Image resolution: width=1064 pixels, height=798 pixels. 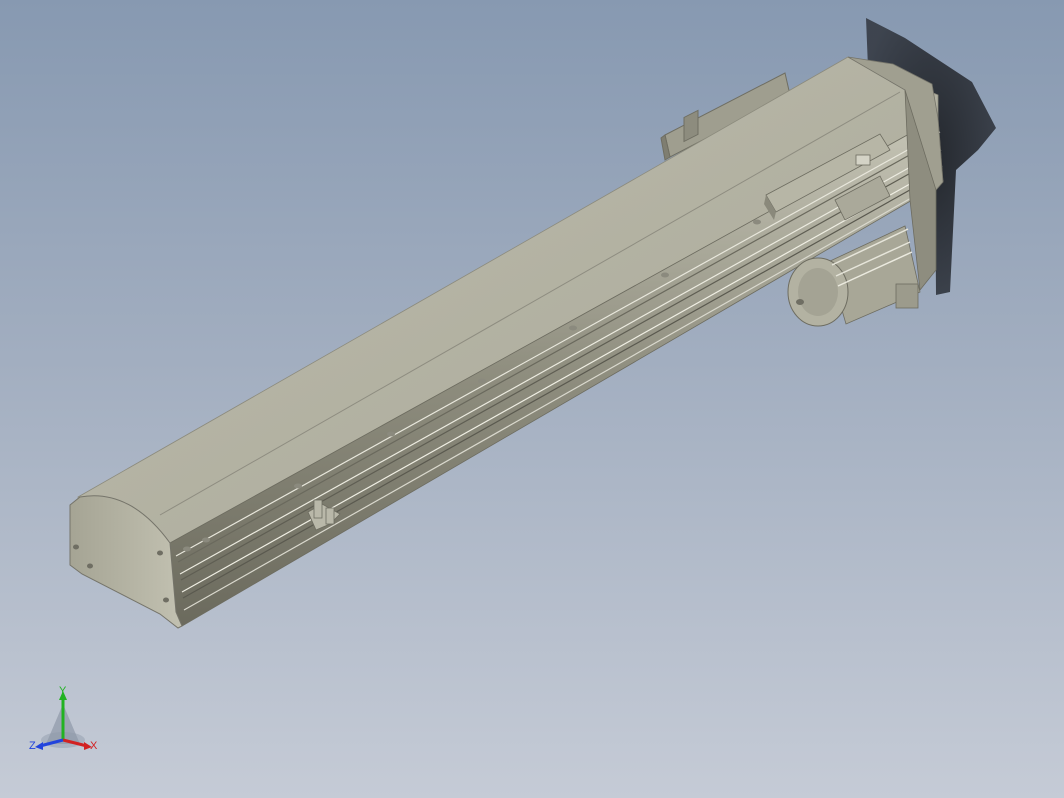 I want to click on triad-y-label: Y, so click(x=63, y=691).